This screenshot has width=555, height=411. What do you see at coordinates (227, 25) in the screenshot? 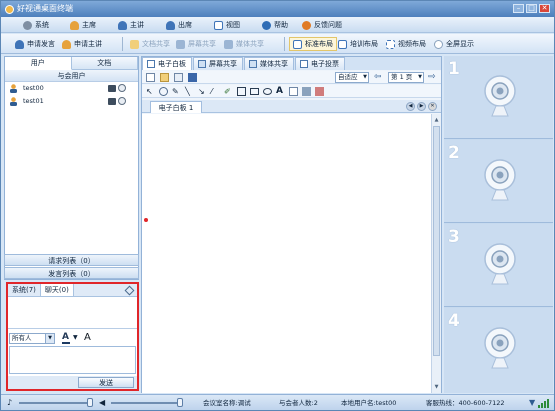
I see `menu-view: 视图` at bounding box center [227, 25].